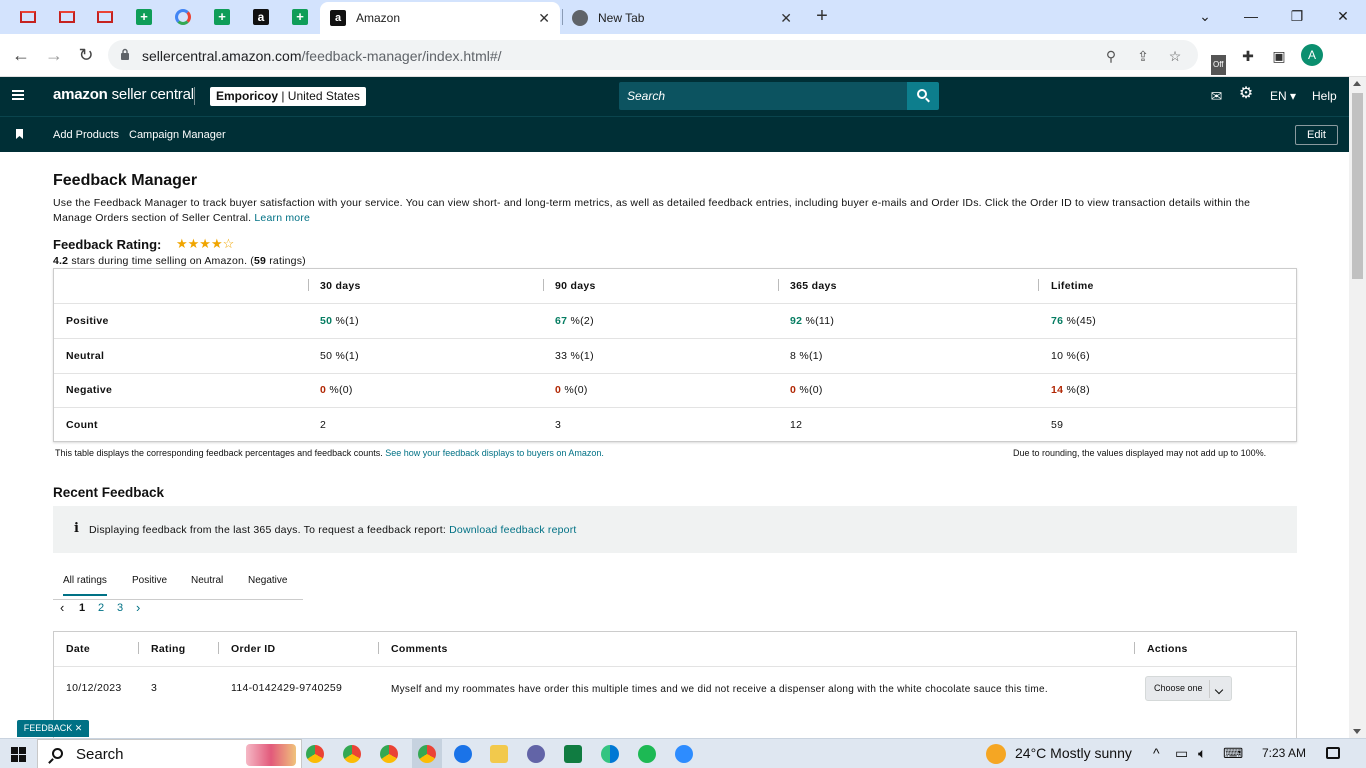 Image resolution: width=1366 pixels, height=768 pixels. I want to click on learn-more-link: Learn more, so click(282, 218).